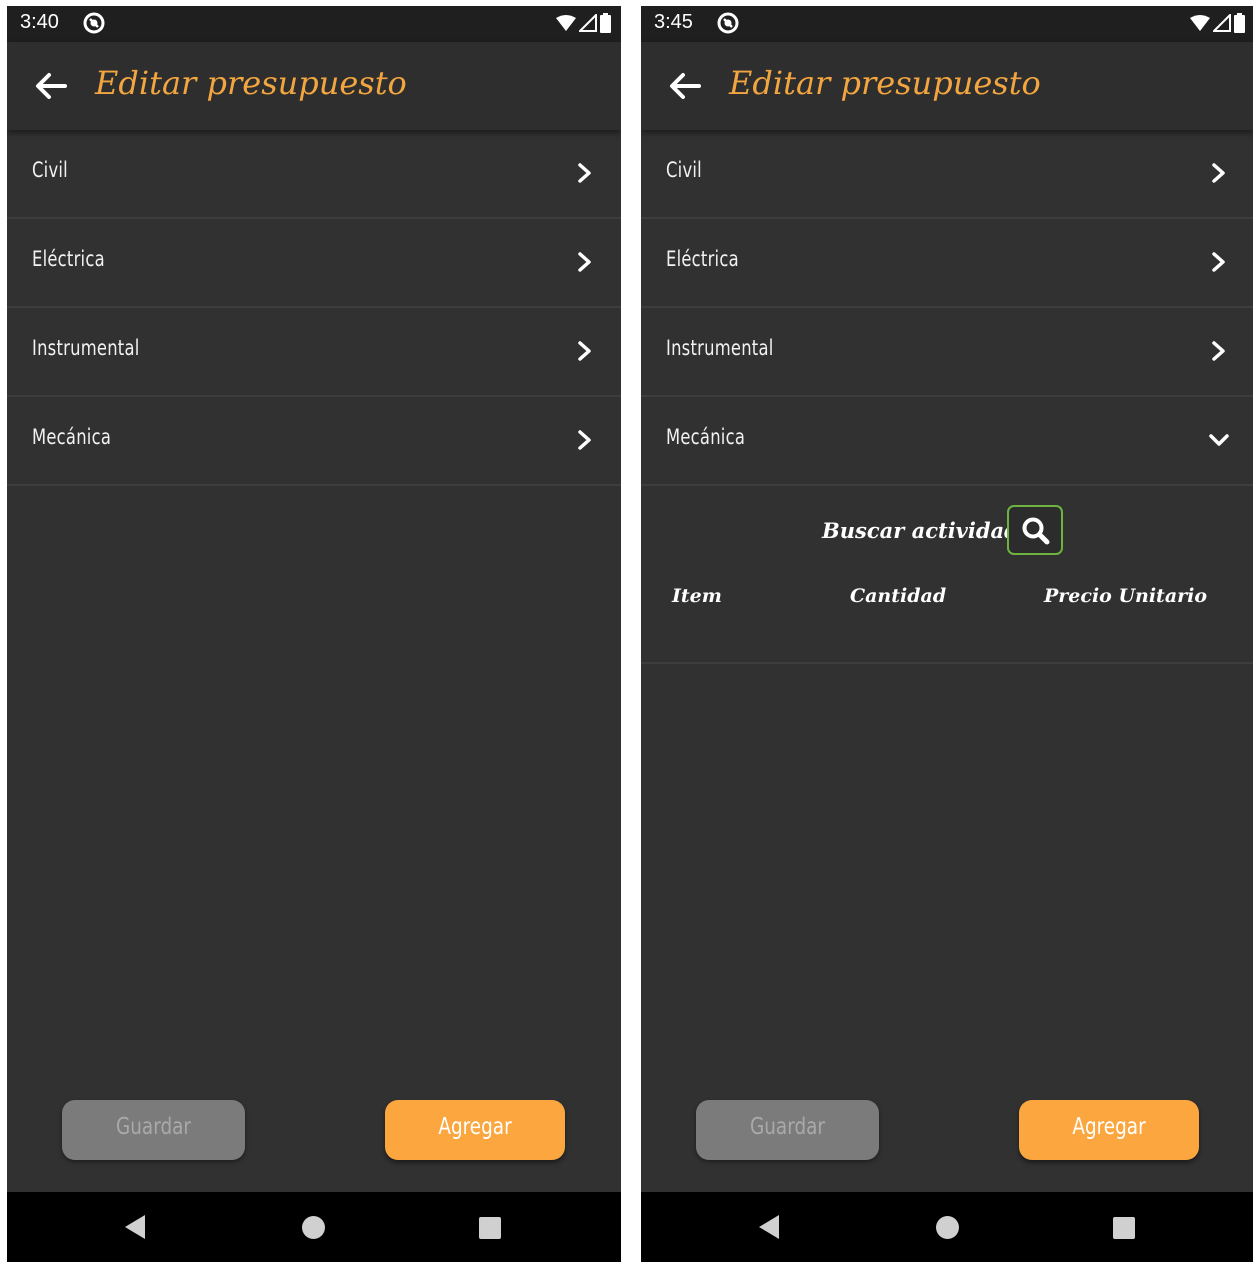 The image size is (1253, 1262). I want to click on column-header-quantity: Cantidad, so click(898, 596).